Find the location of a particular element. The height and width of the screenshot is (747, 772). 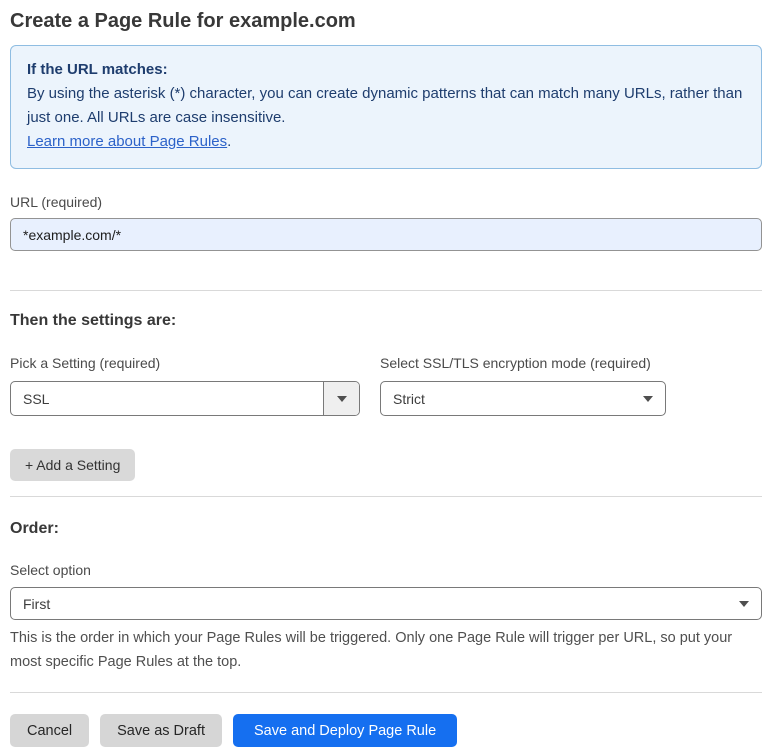

page-title: Create a Page Rule for example.com is located at coordinates (183, 21).